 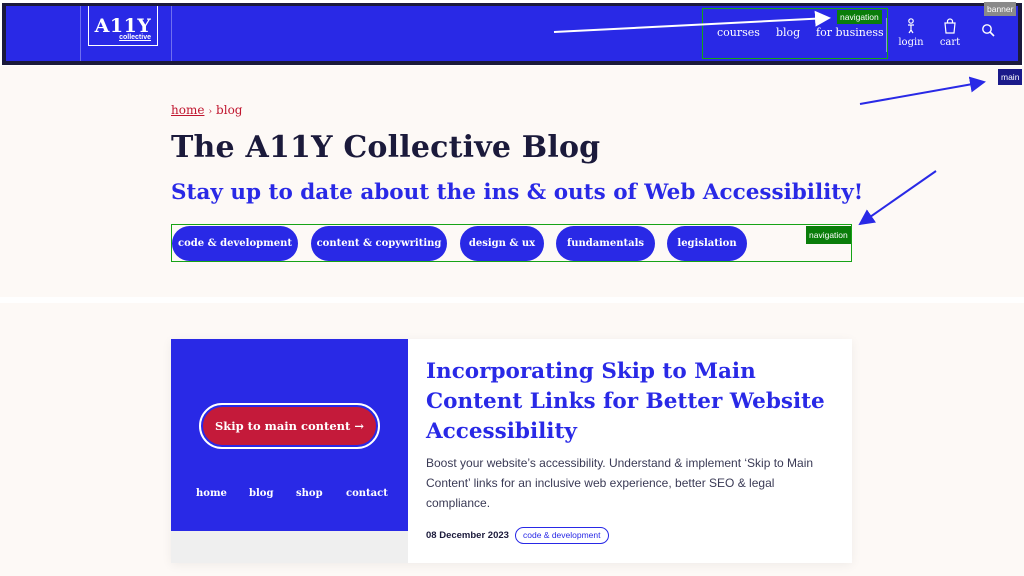 I want to click on category-code-development: code & development, so click(x=235, y=243).